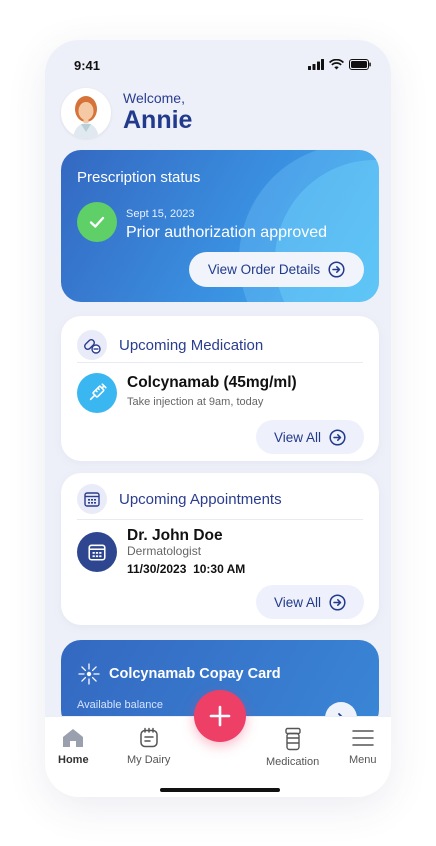 This screenshot has height=846, width=436. Describe the element at coordinates (97, 222) in the screenshot. I see `check-icon` at that location.